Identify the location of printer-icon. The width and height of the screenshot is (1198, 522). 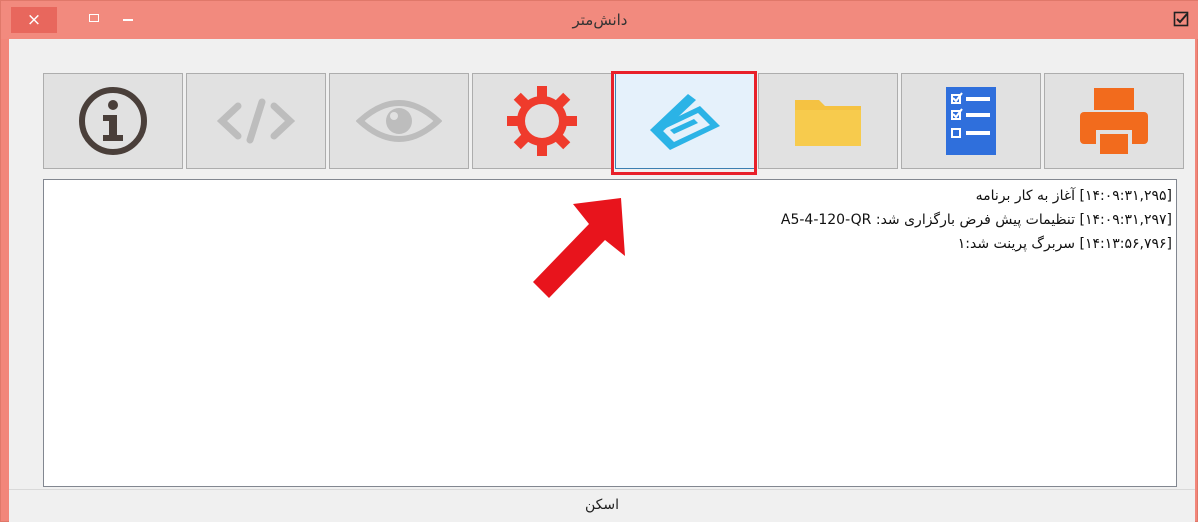
(1114, 121).